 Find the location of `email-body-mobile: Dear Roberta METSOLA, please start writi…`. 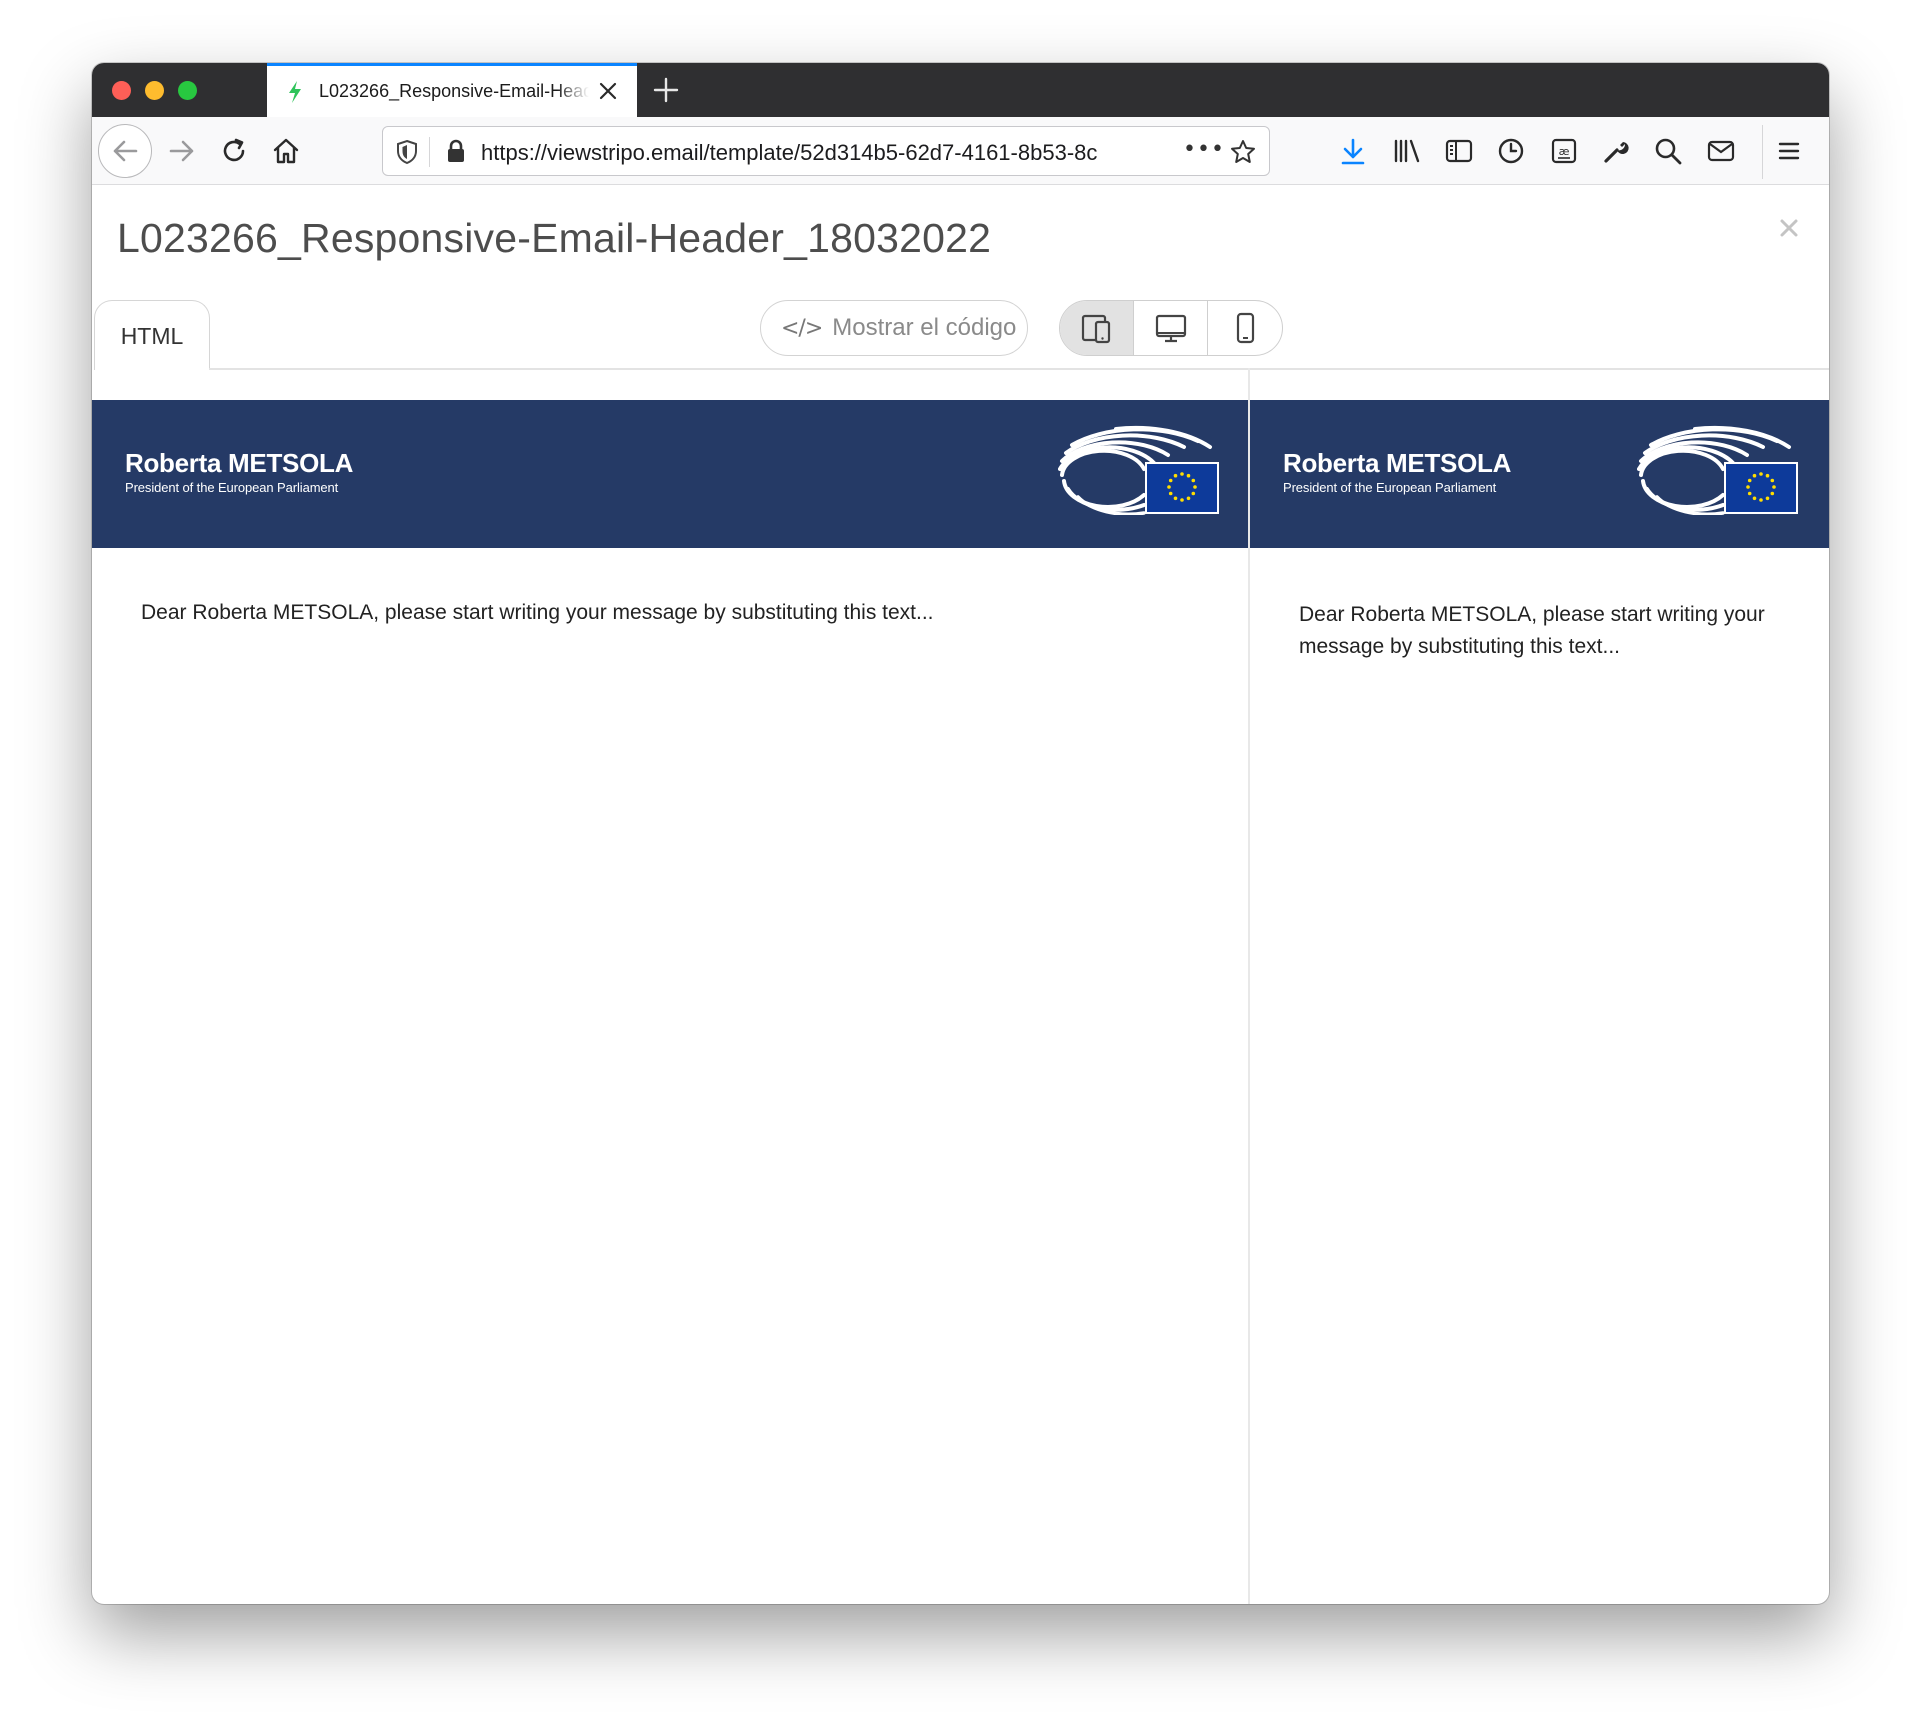

email-body-mobile: Dear Roberta METSOLA, please start writi… is located at coordinates (1532, 630).